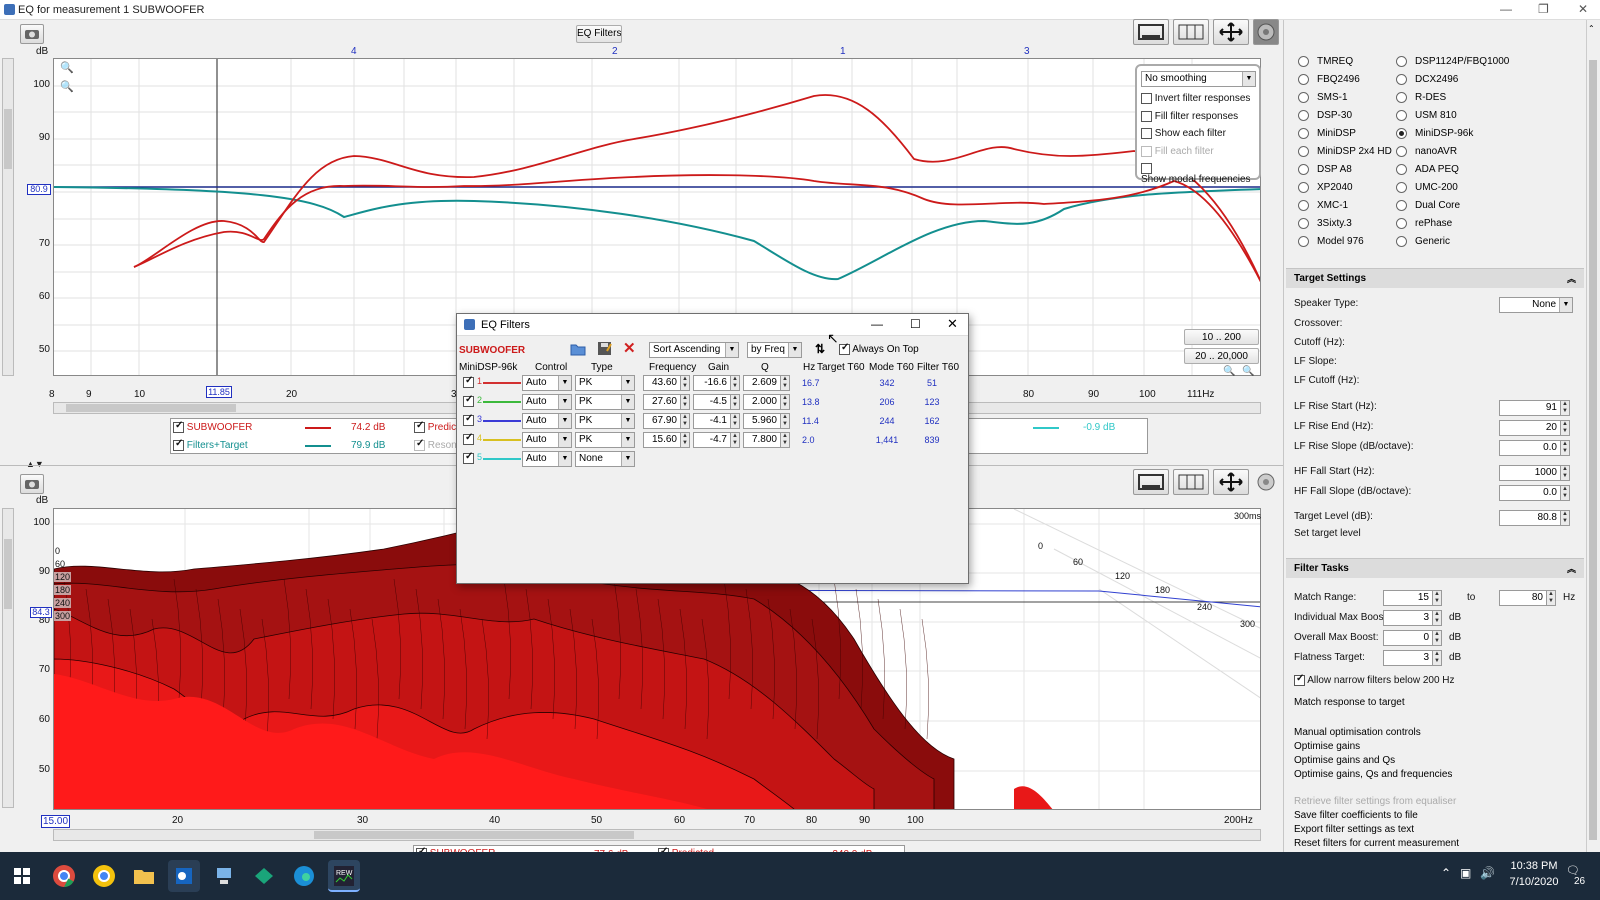 This screenshot has width=1600, height=900. I want to click on match-range-from-spinner: ▲ ▼, so click(1437, 598).